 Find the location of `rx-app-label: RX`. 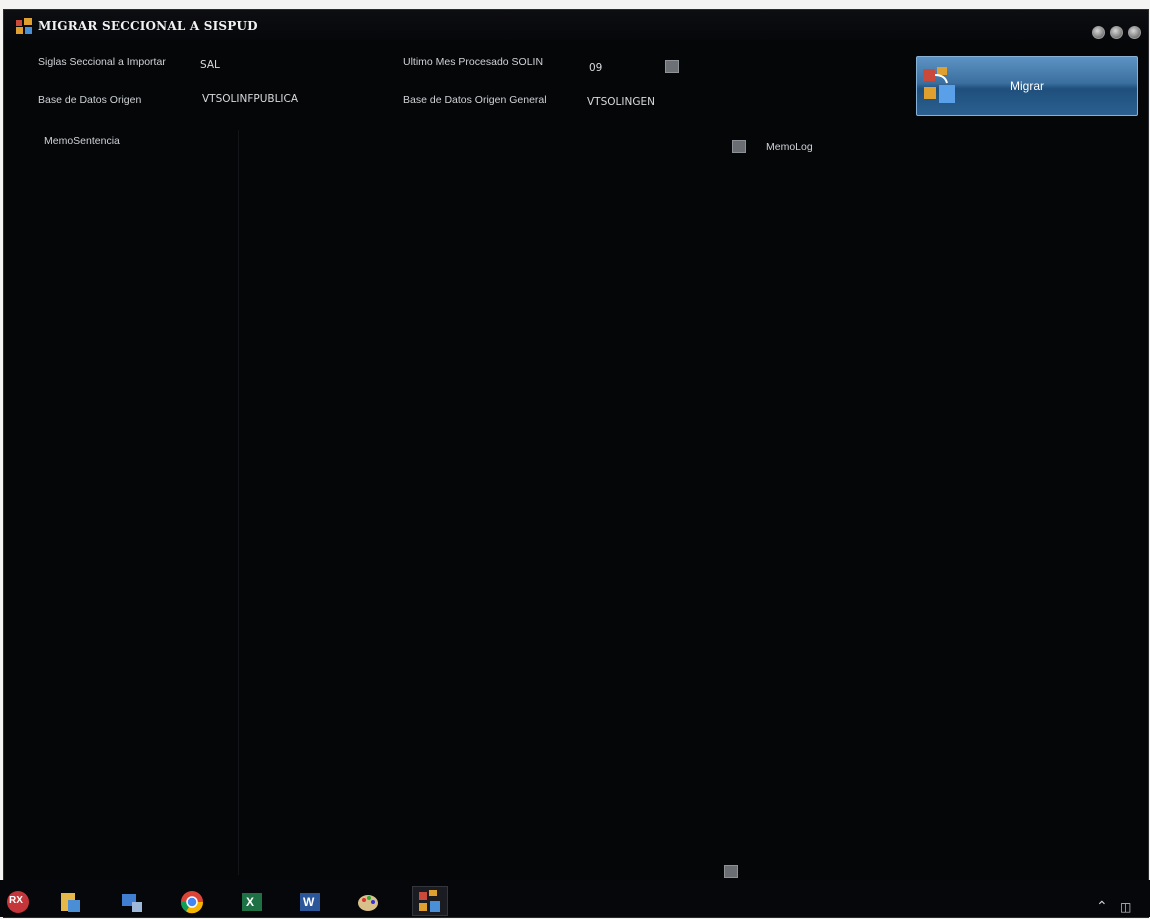

rx-app-label: RX is located at coordinates (16, 900).